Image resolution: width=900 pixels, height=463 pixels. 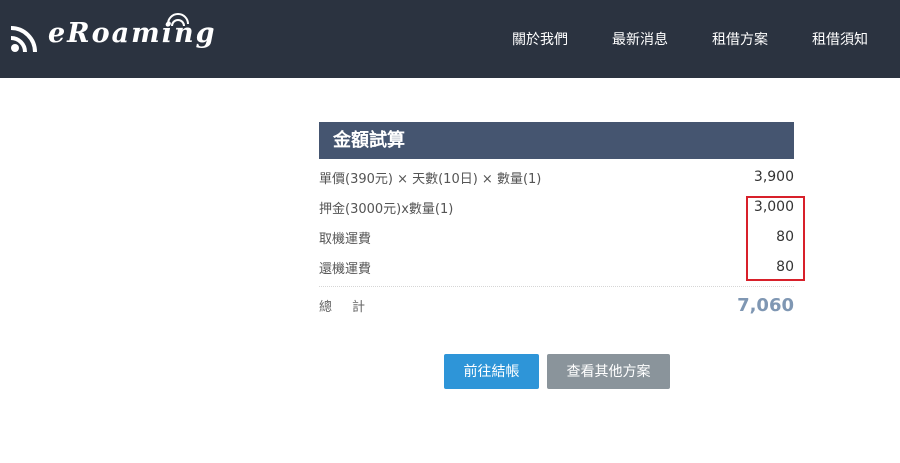 I want to click on nav-link-about: 關於我們, so click(x=540, y=39).